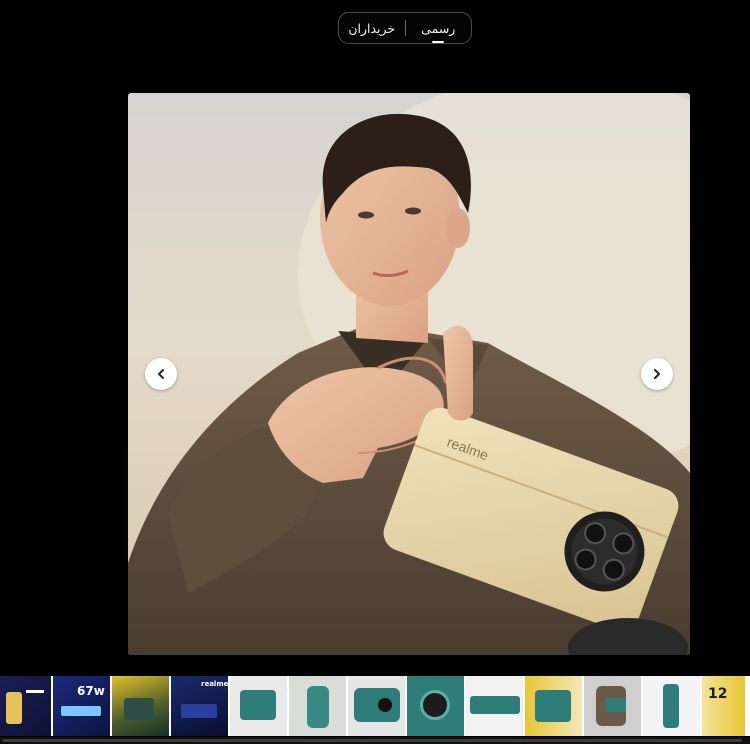 This screenshot has height=744, width=750. I want to click on tab-buyers-label: خریداران, so click(372, 28).